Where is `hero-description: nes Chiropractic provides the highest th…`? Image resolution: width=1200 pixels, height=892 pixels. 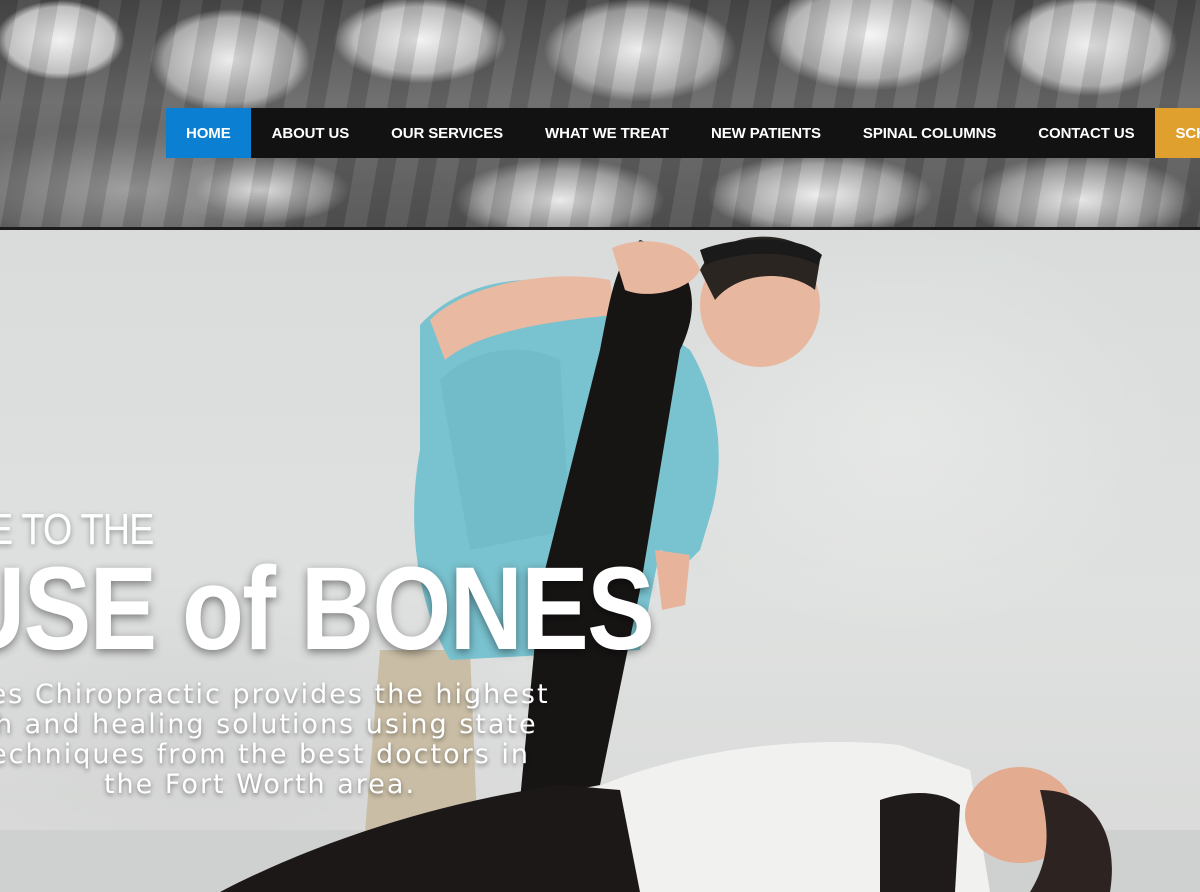
hero-description: nes Chiropractic provides the highest th… is located at coordinates (305, 740).